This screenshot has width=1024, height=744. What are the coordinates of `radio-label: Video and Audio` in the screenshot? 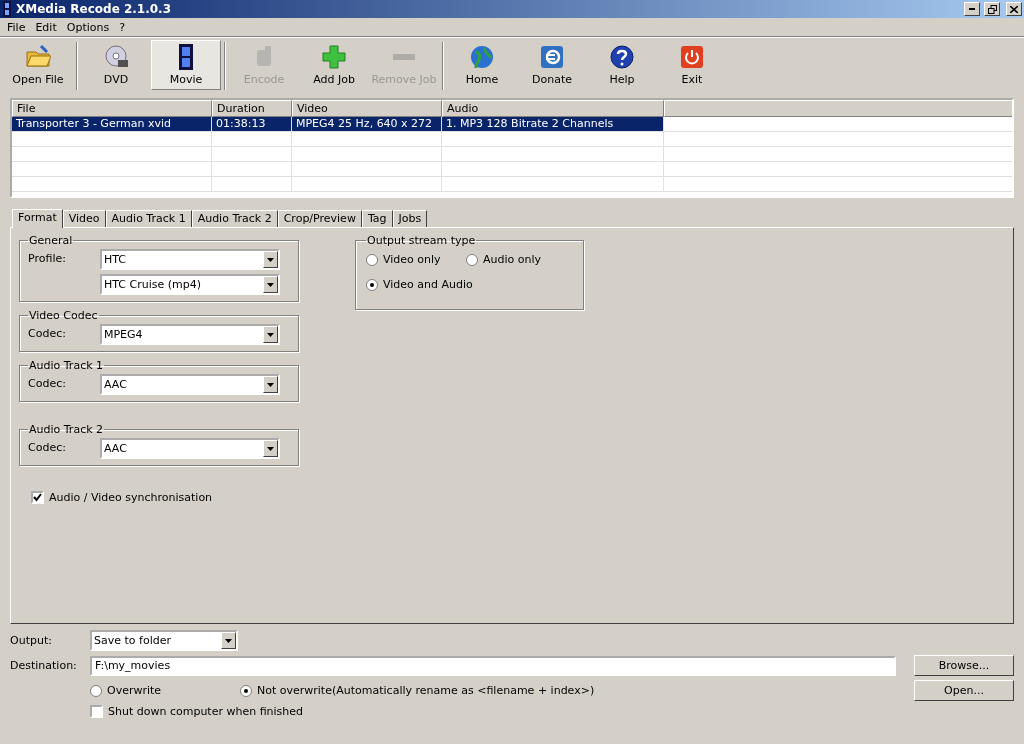 It's located at (428, 284).